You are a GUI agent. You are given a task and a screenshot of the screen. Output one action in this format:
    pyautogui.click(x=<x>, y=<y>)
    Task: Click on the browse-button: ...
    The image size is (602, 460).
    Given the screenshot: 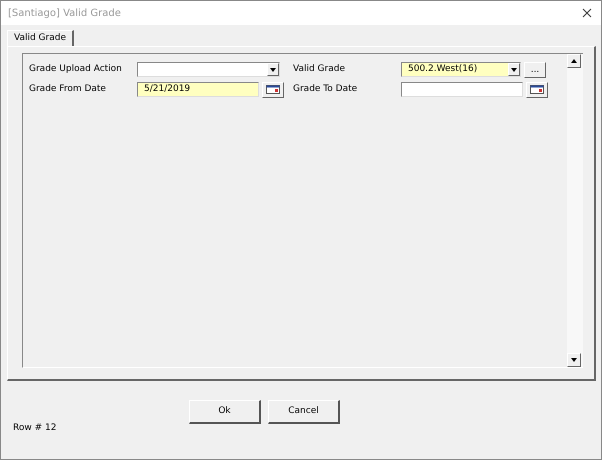 What is the action you would take?
    pyautogui.click(x=535, y=70)
    